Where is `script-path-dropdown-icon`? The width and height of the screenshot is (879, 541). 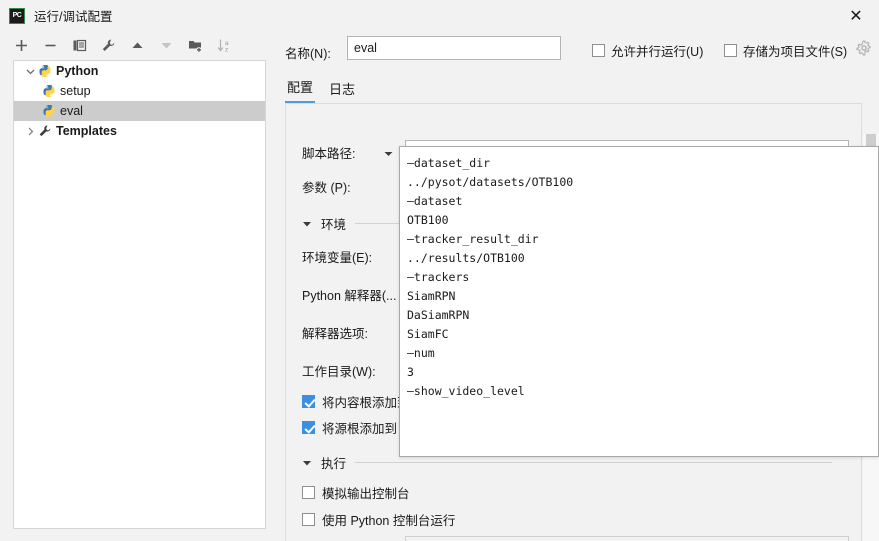
script-path-dropdown-icon is located at coordinates (388, 153).